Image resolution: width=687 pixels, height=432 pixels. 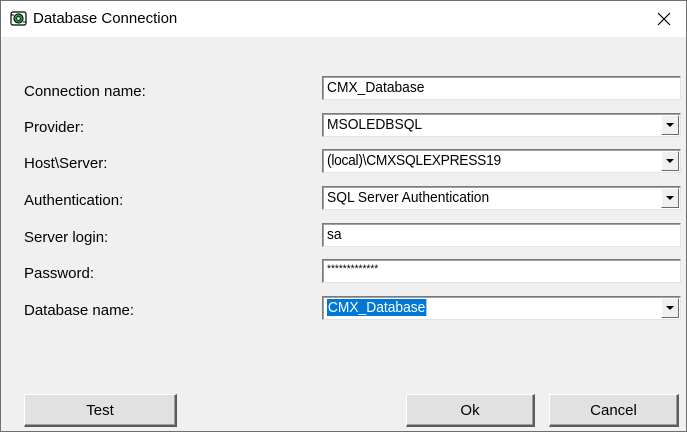 I want to click on server-login-input: sa, so click(x=501, y=235).